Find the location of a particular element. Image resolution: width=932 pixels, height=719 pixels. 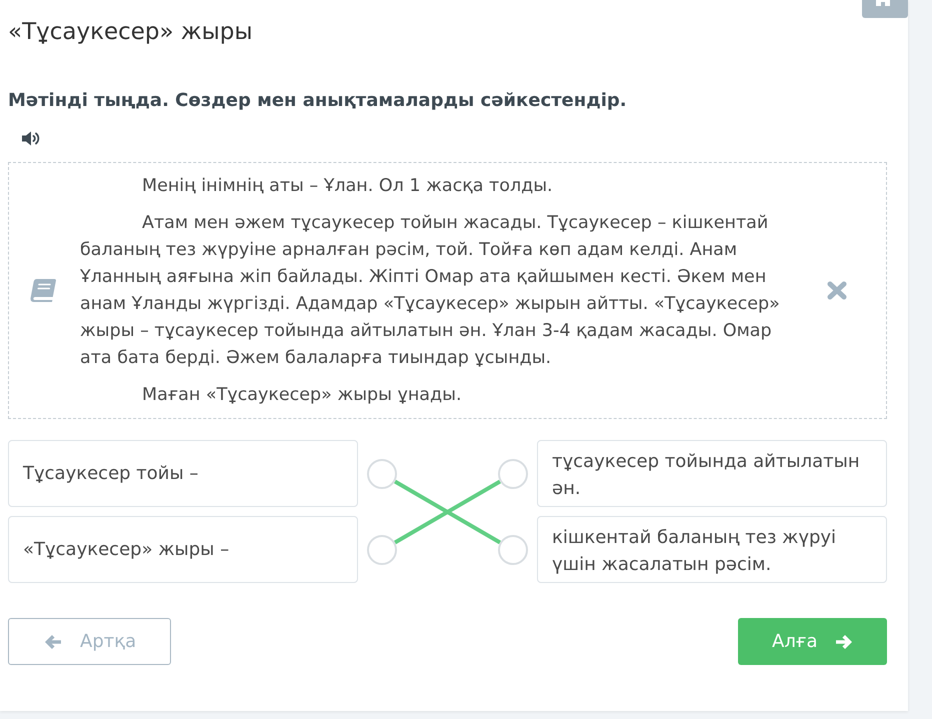

term-card: «Тұсаукесер» жыры – is located at coordinates (183, 549).